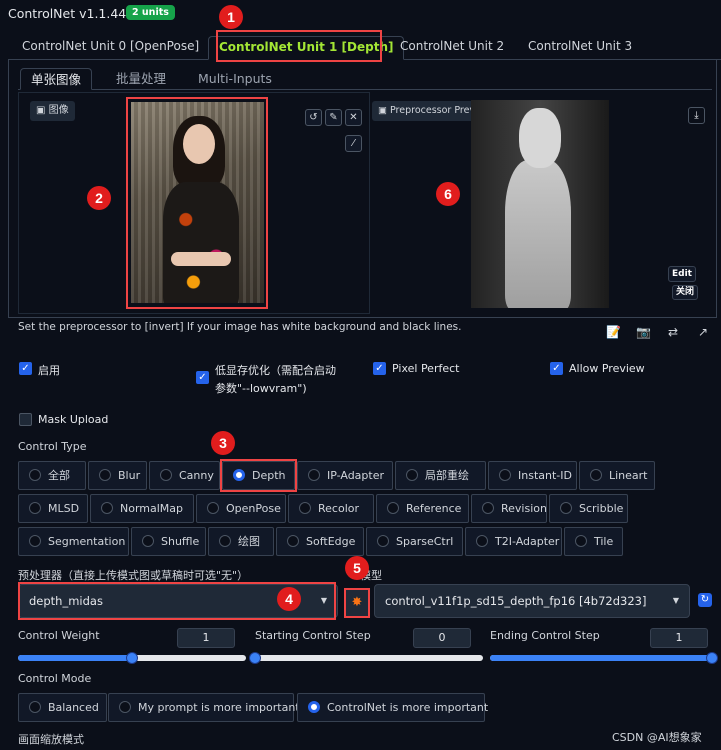  Describe the element at coordinates (712, 658) in the screenshot. I see `ending-step-knob` at that location.